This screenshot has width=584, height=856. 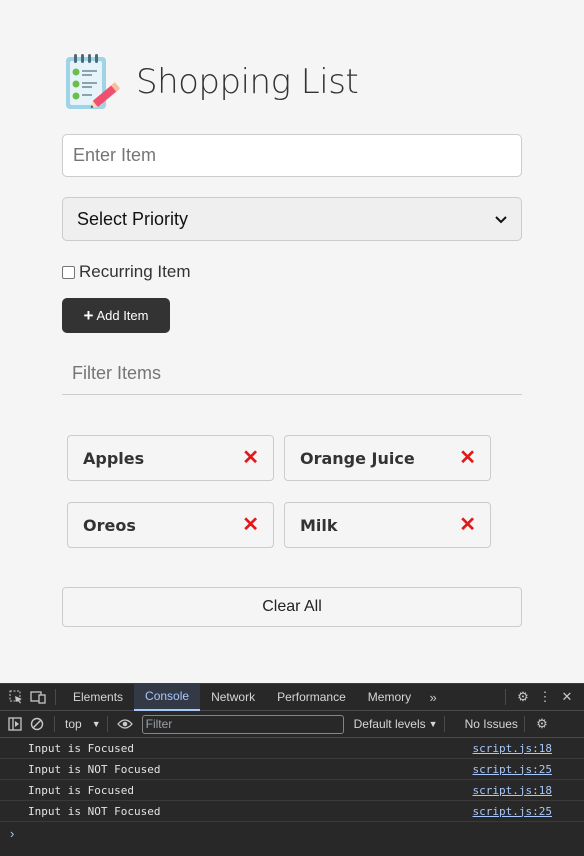 What do you see at coordinates (15, 724) in the screenshot?
I see `sidebar-toggle-icon` at bounding box center [15, 724].